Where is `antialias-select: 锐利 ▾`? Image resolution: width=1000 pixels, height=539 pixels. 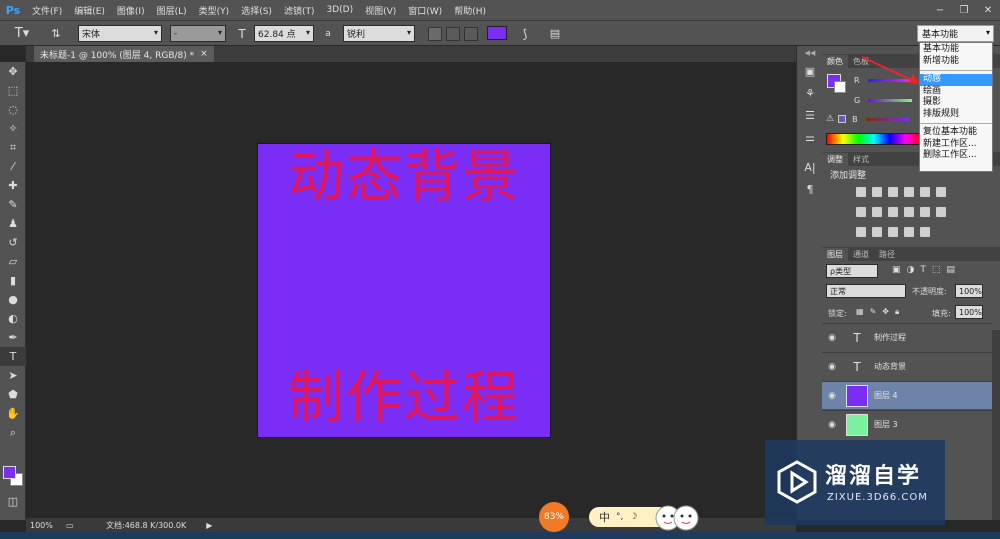 antialias-select: 锐利 ▾ is located at coordinates (379, 33).